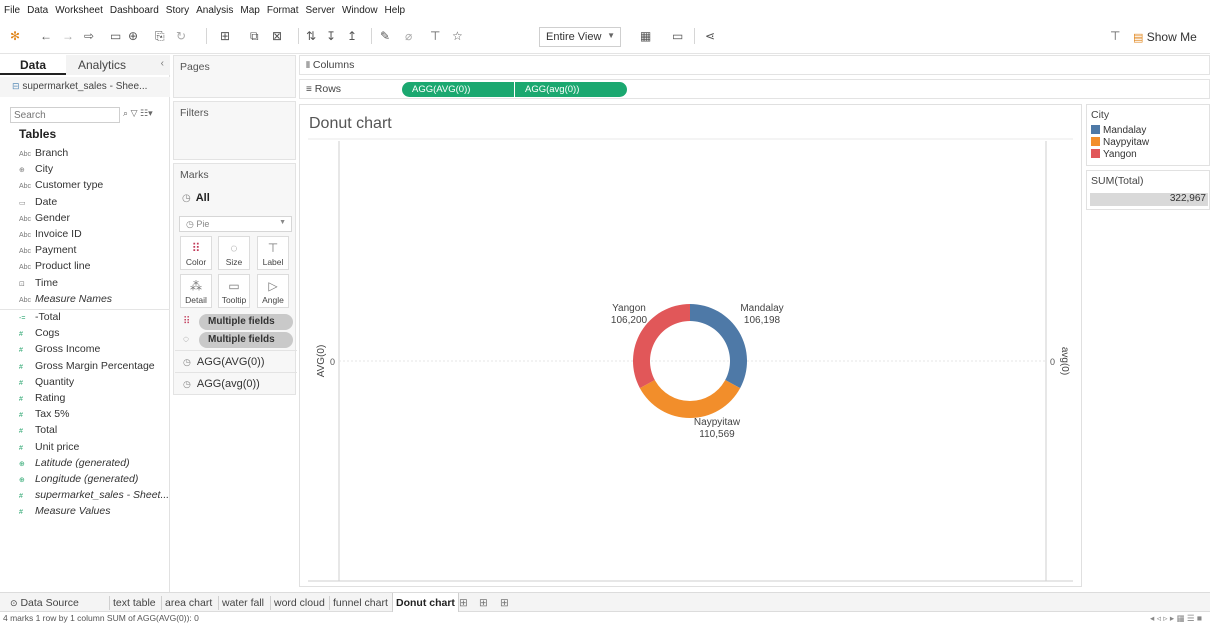 This screenshot has width=1210, height=624. I want to click on marks-agg-avg-card: ◷ AGG(AVG(0)), so click(236, 361).